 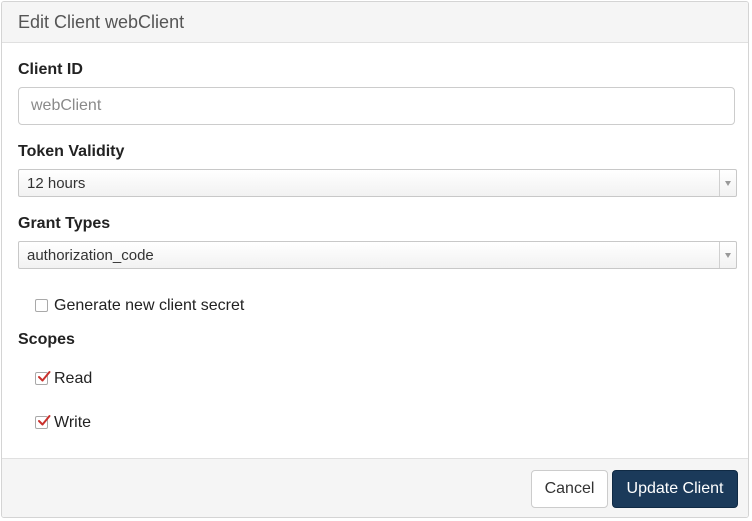 What do you see at coordinates (71, 151) in the screenshot?
I see `token-validity-label: Token Validity` at bounding box center [71, 151].